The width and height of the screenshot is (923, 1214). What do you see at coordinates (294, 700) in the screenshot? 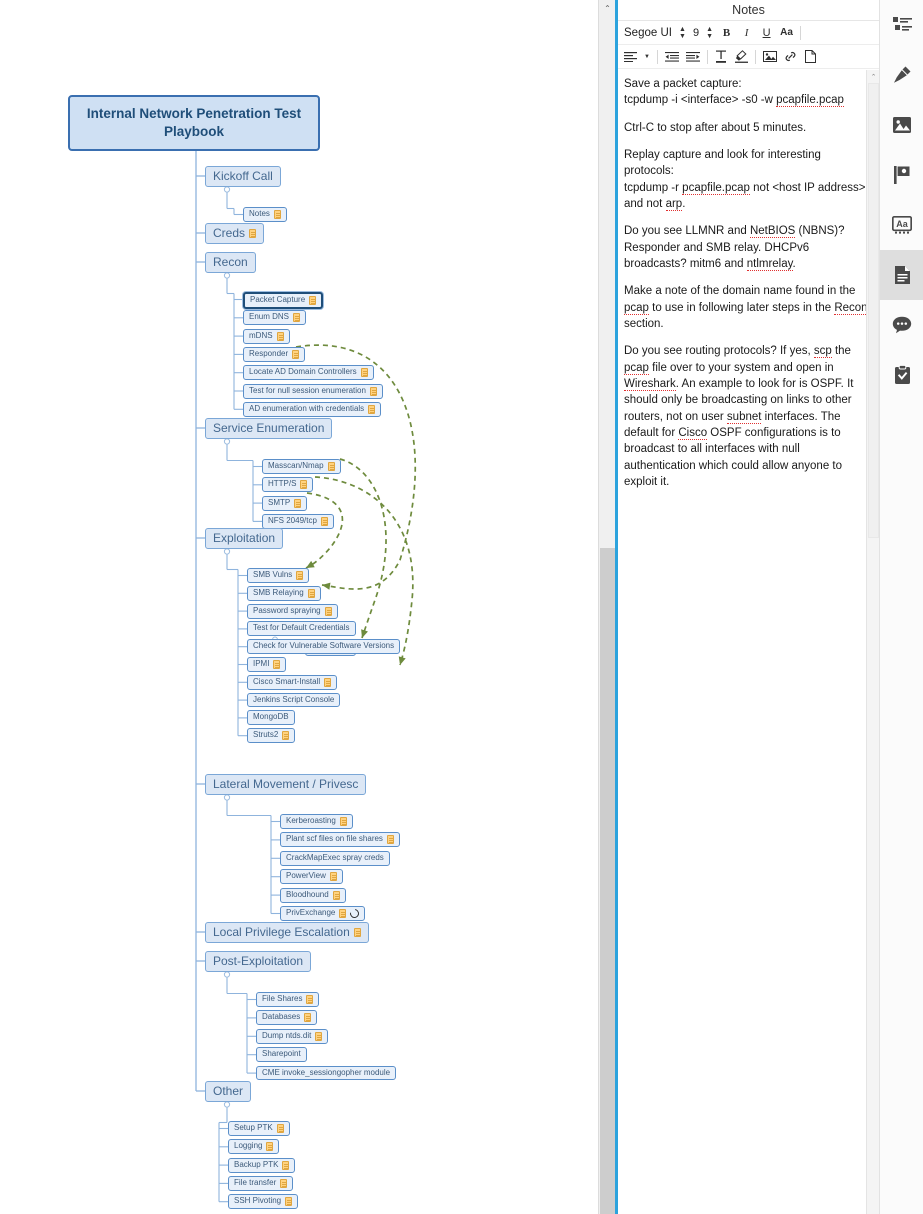
I see `child-node-4-7: Jenkins Script Console` at bounding box center [294, 700].